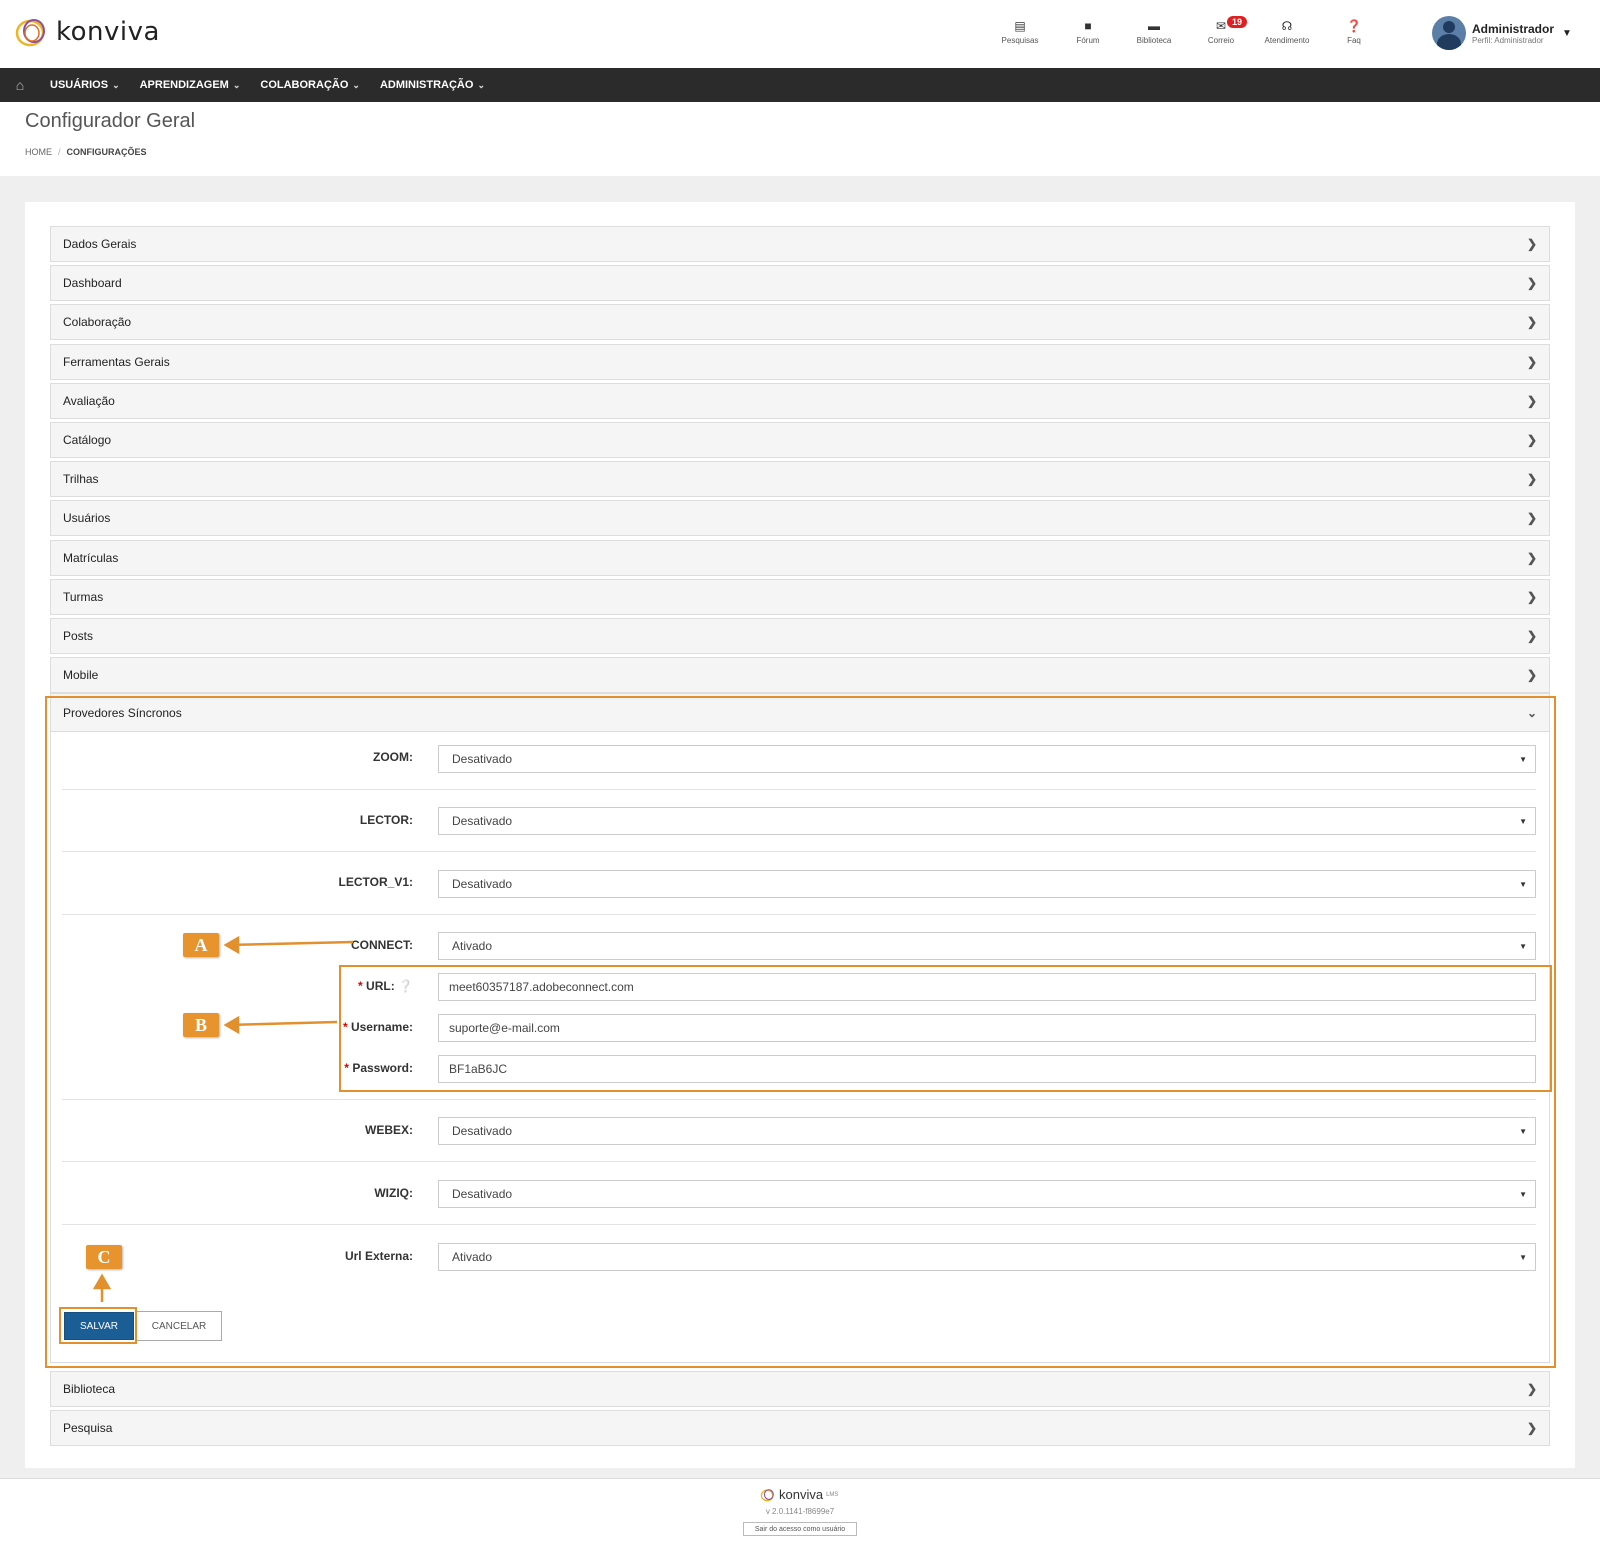  What do you see at coordinates (231, 945) in the screenshot?
I see `arrow-a-head` at bounding box center [231, 945].